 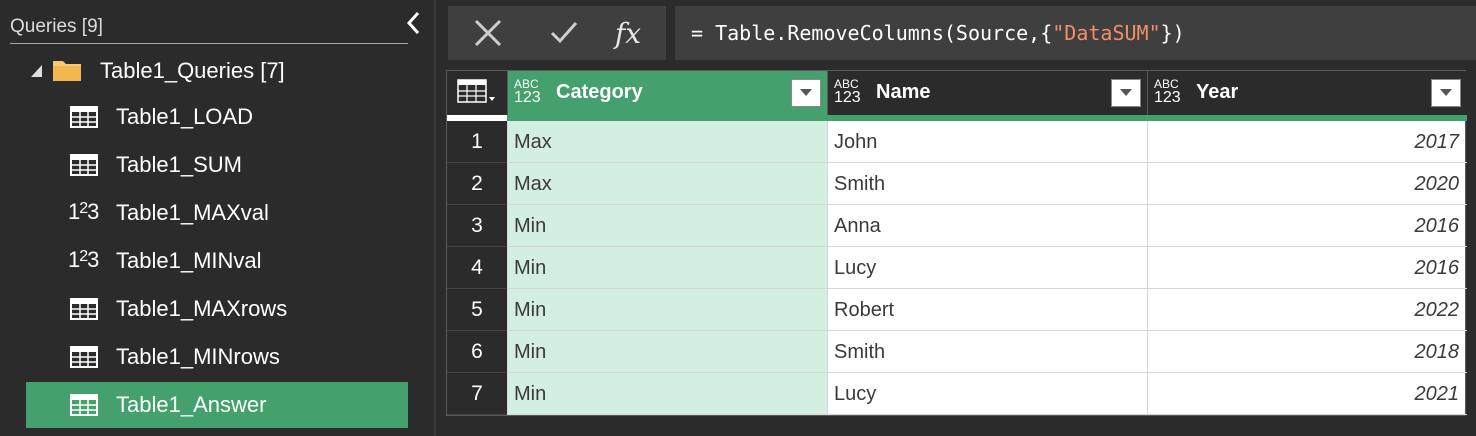 I want to click on query-item-table1-load: Table1_LOAD, so click(x=217, y=117).